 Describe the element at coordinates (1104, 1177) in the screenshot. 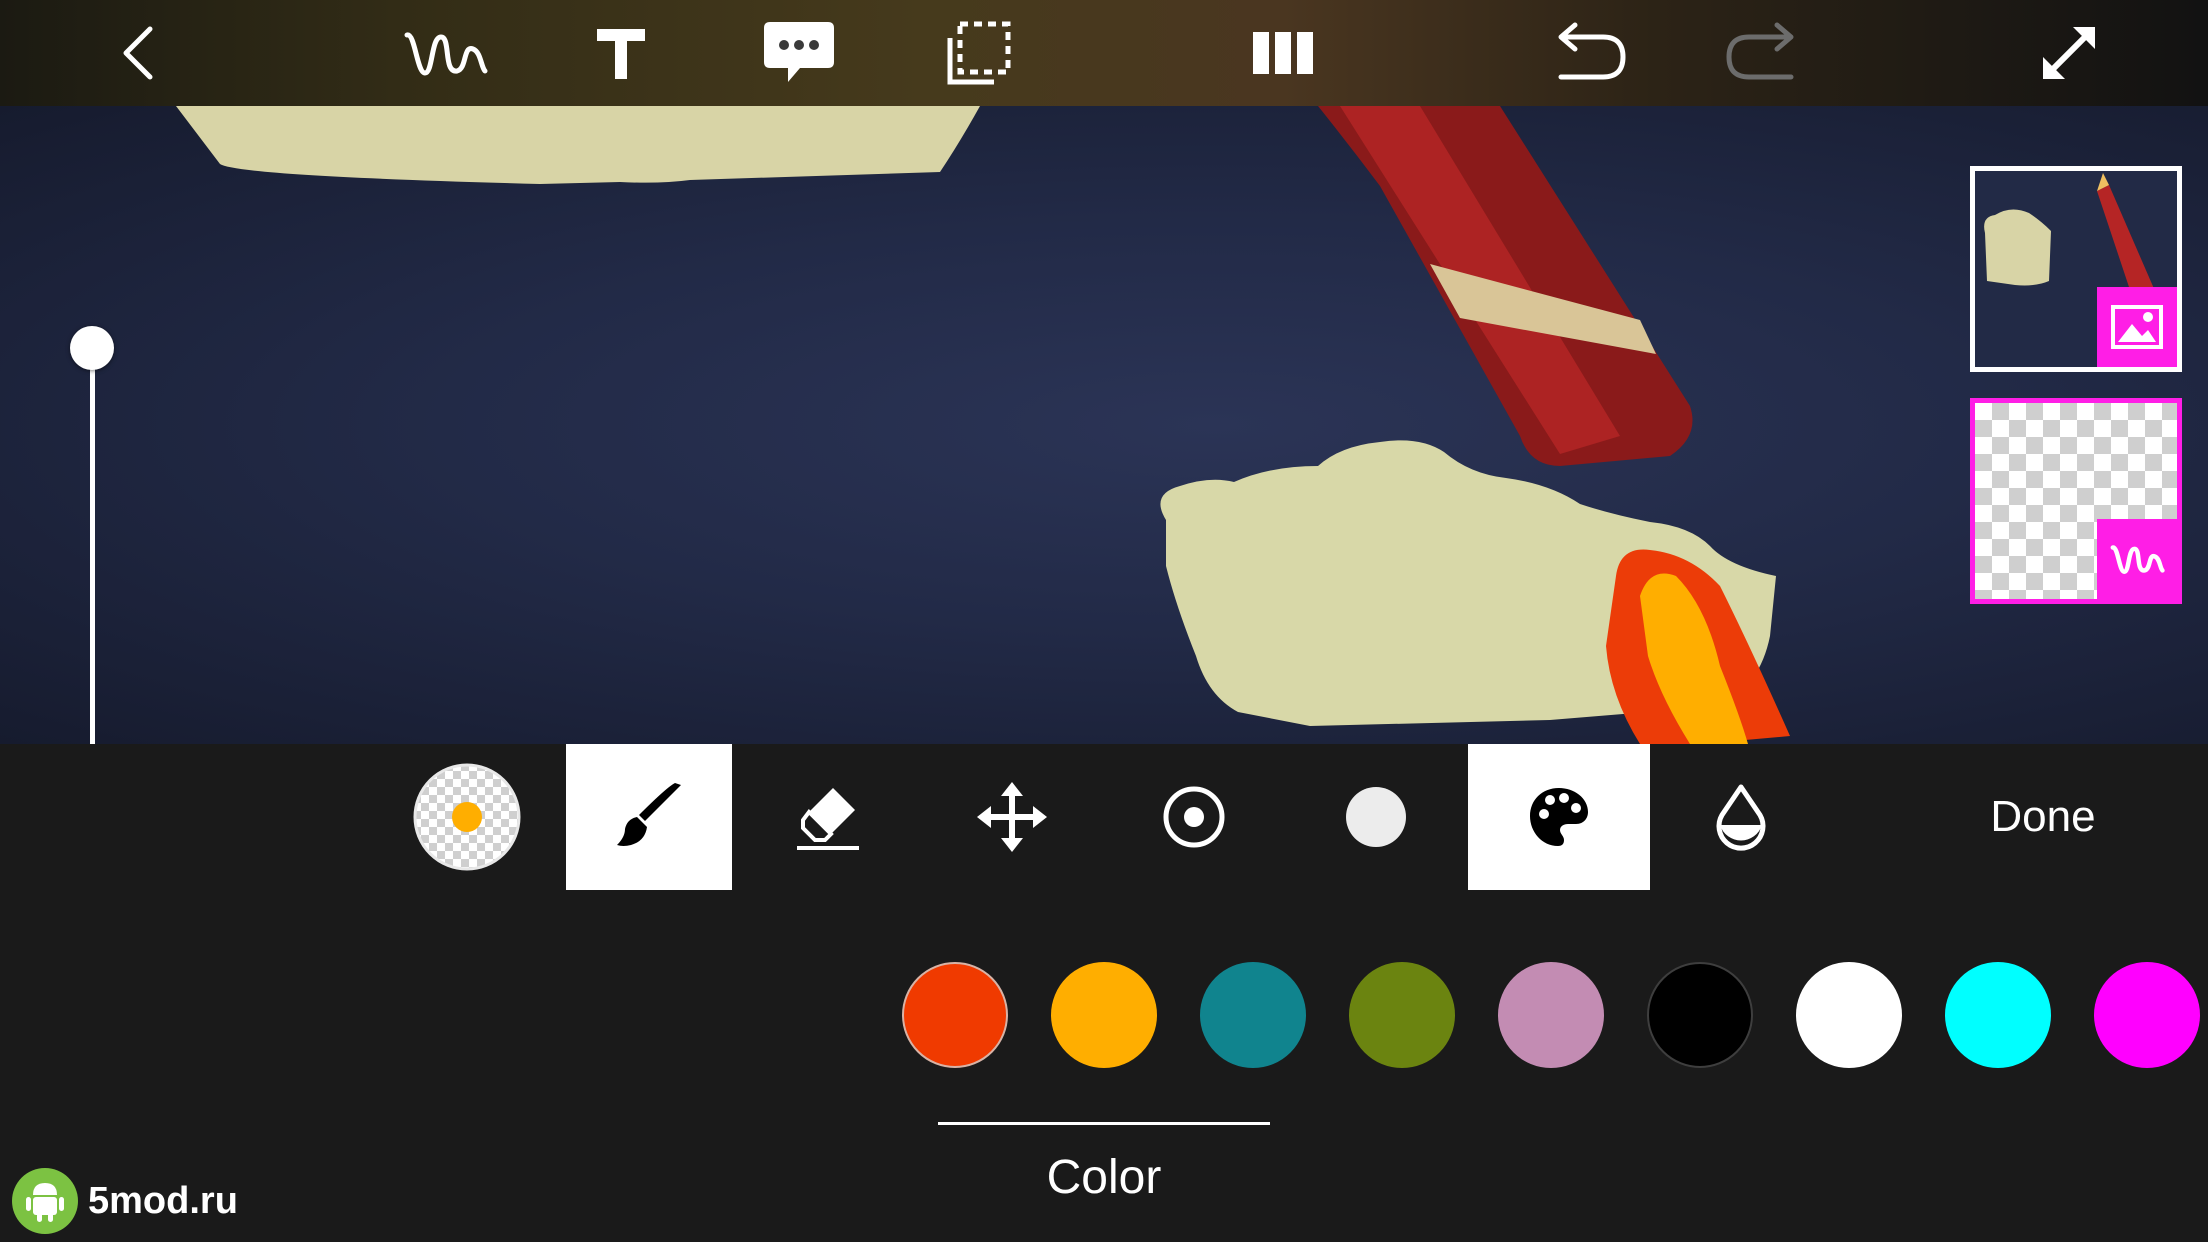

I see `color-tab: Color` at that location.